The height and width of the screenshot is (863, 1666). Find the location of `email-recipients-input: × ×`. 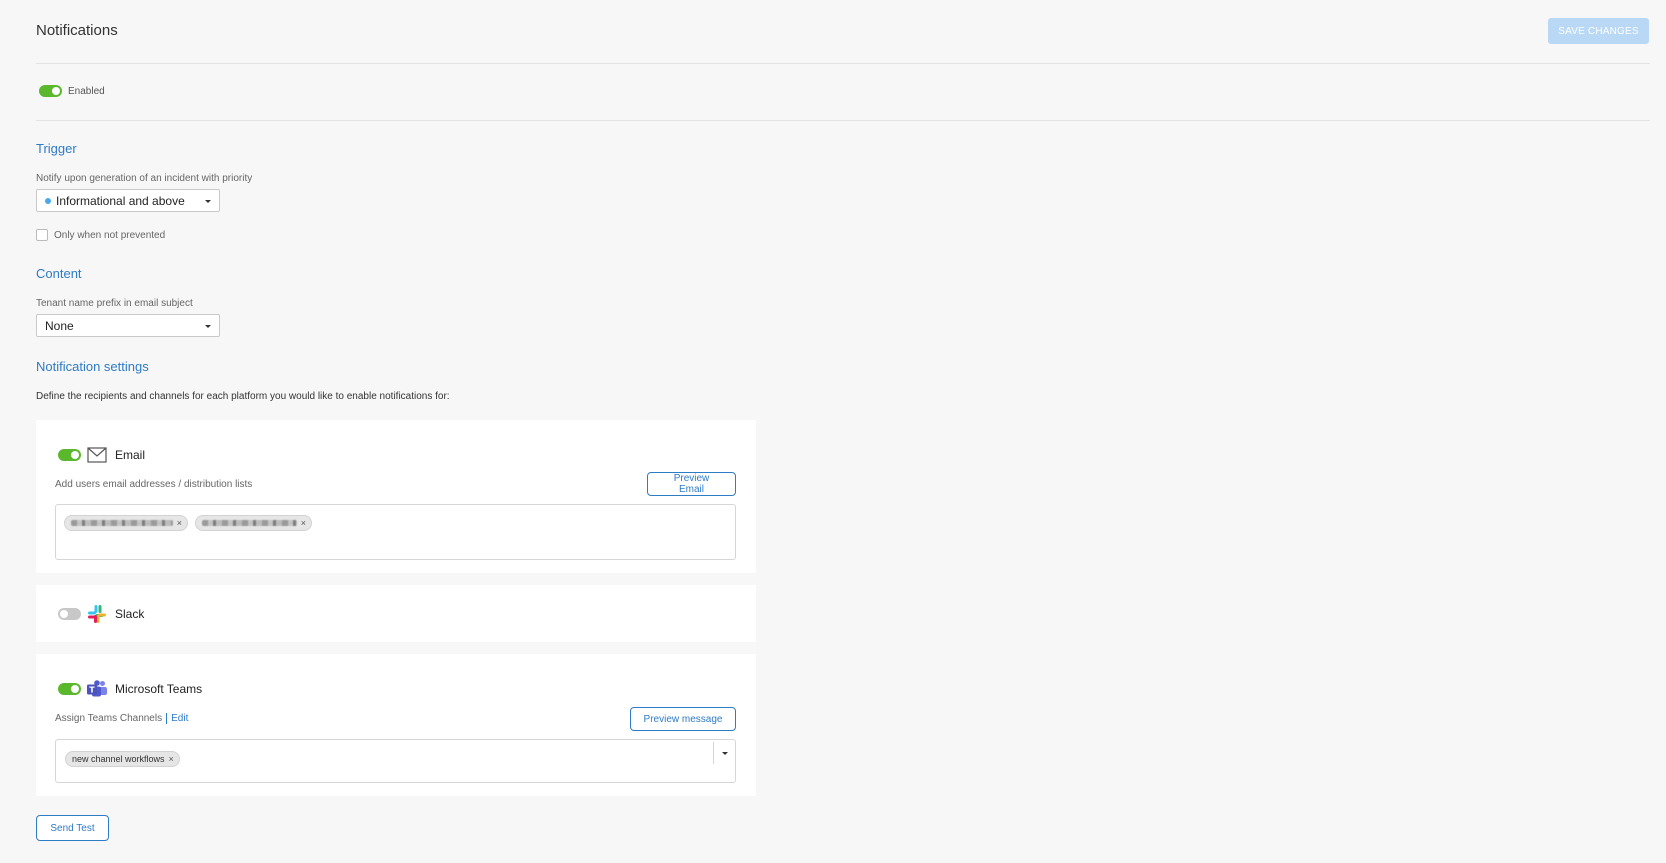

email-recipients-input: × × is located at coordinates (395, 532).